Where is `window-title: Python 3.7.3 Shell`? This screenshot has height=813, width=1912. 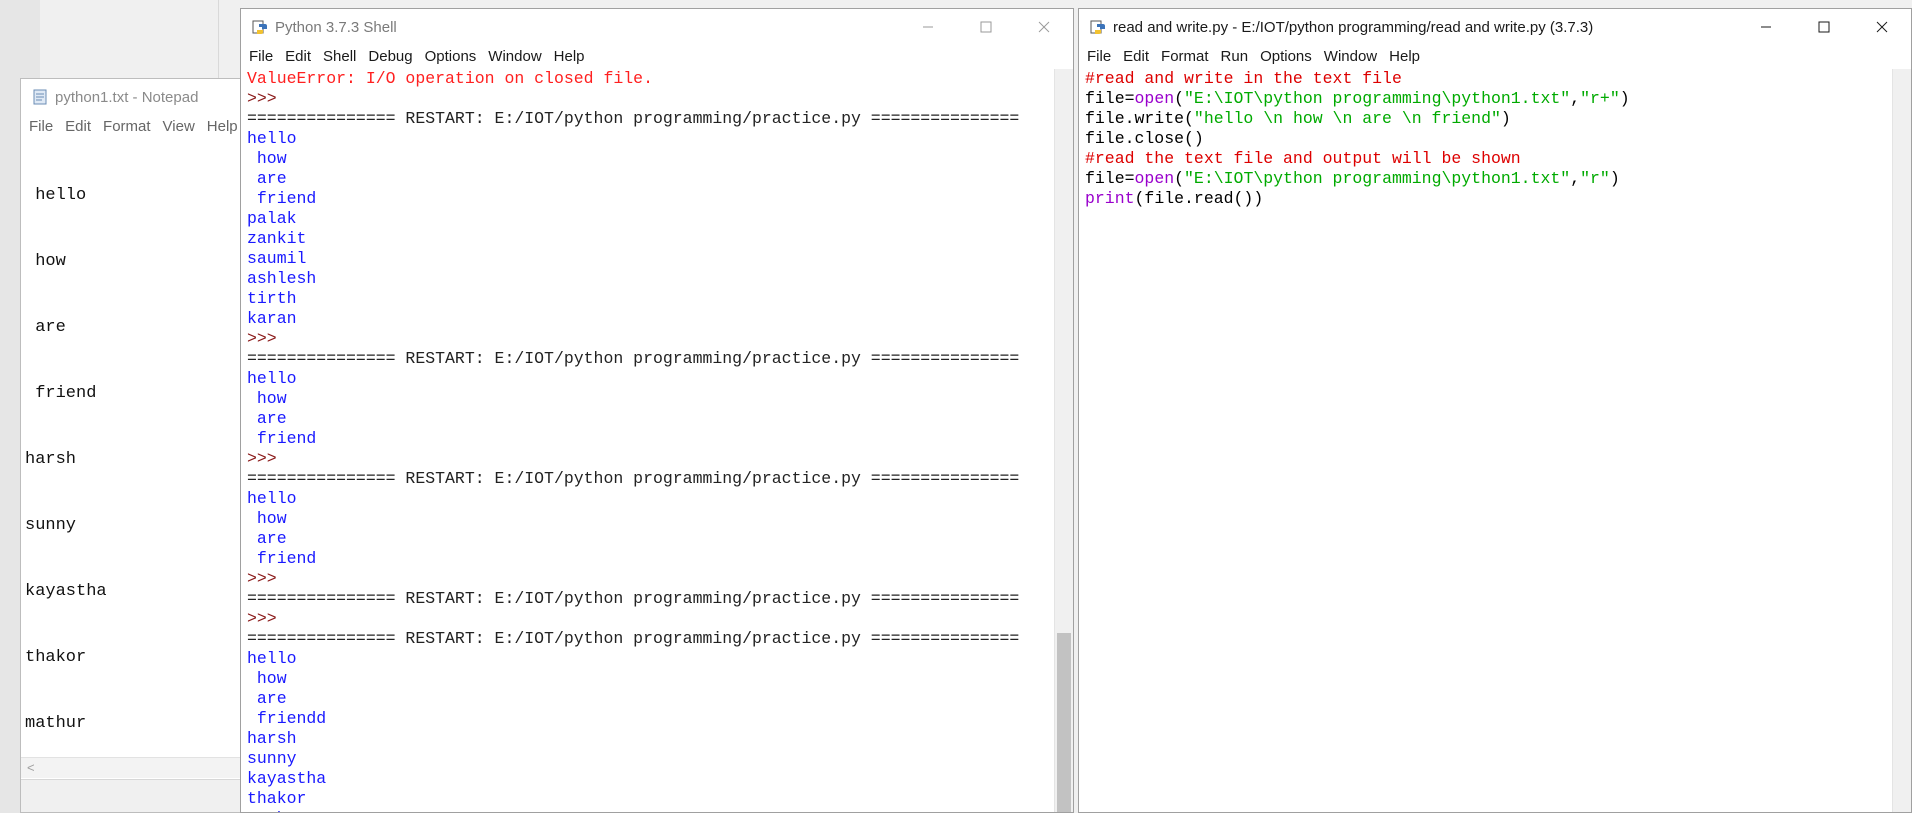 window-title: Python 3.7.3 Shell is located at coordinates (336, 27).